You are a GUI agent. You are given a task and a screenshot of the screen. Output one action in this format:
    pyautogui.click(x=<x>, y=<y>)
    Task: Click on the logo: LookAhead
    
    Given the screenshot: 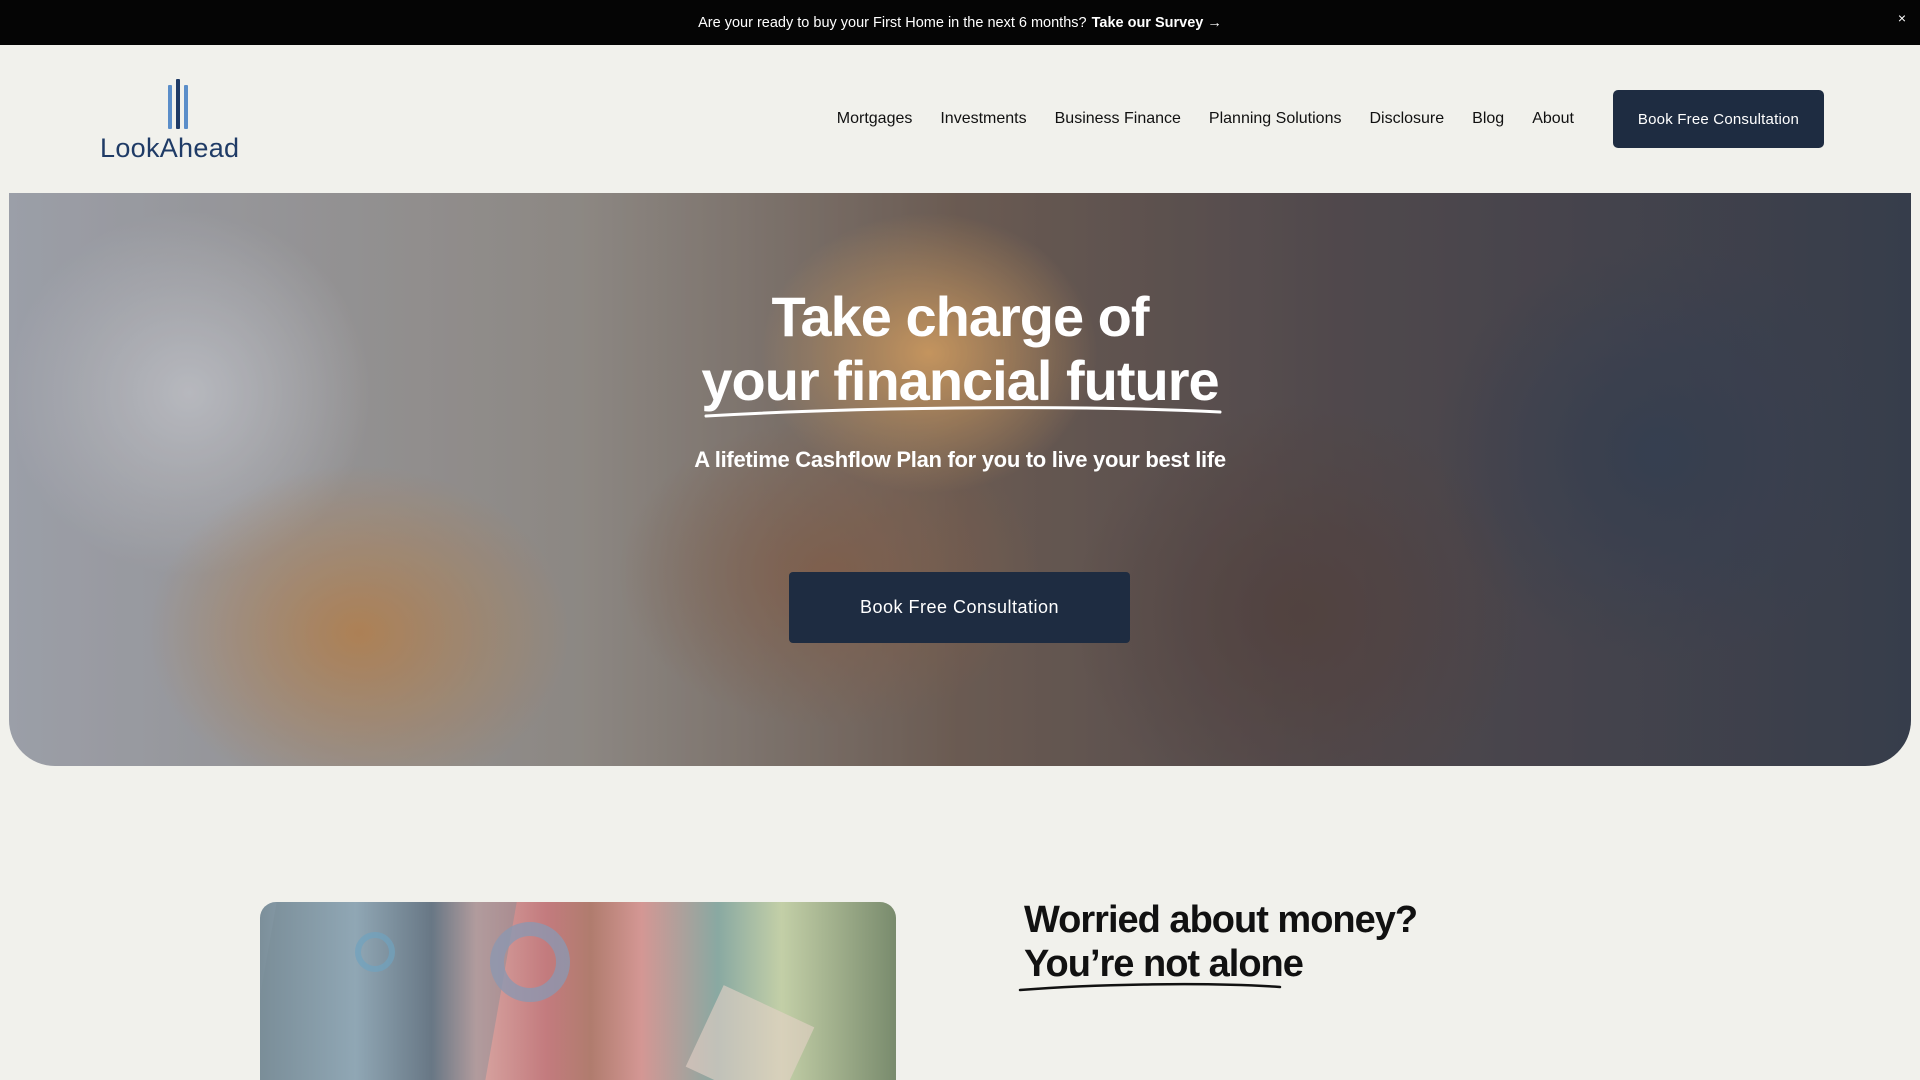 What is the action you would take?
    pyautogui.click(x=180, y=124)
    